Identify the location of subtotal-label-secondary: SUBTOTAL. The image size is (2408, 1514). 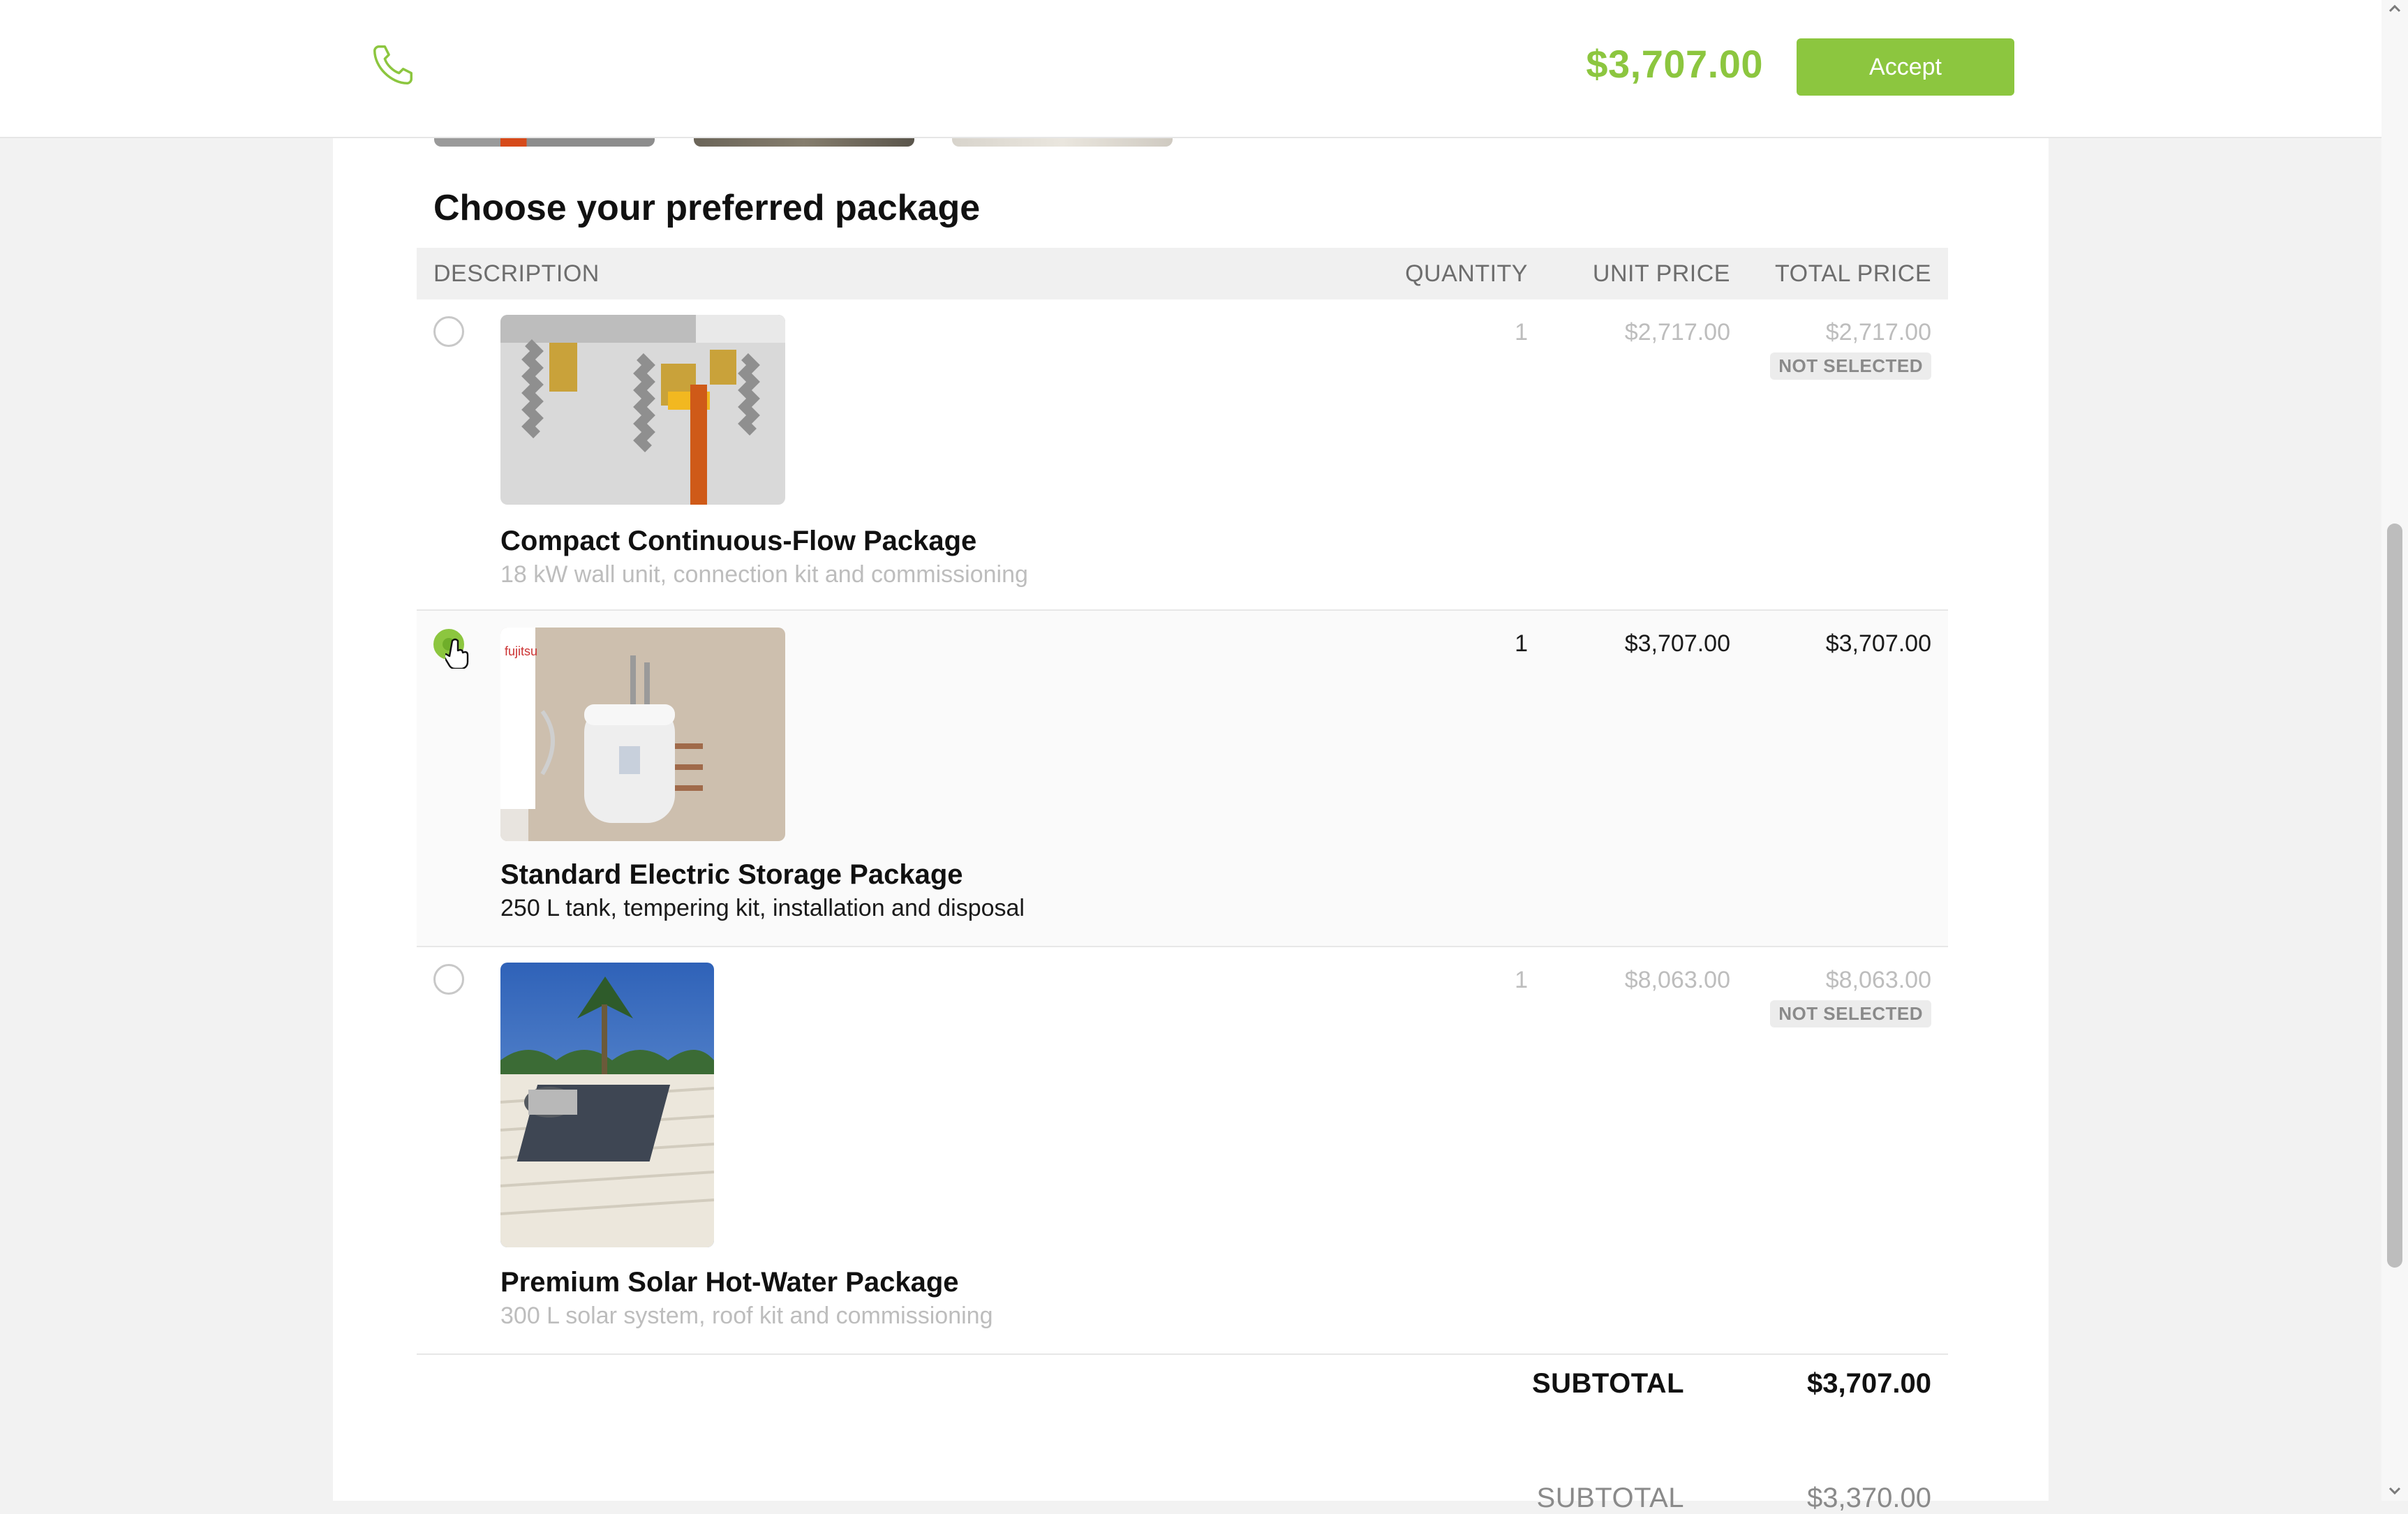
(1610, 1498).